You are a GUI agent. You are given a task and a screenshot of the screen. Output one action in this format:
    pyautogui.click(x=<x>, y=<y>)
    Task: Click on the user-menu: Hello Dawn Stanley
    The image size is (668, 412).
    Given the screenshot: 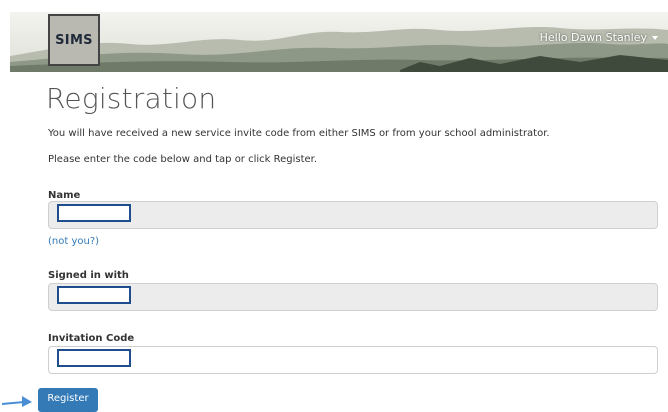 What is the action you would take?
    pyautogui.click(x=599, y=37)
    